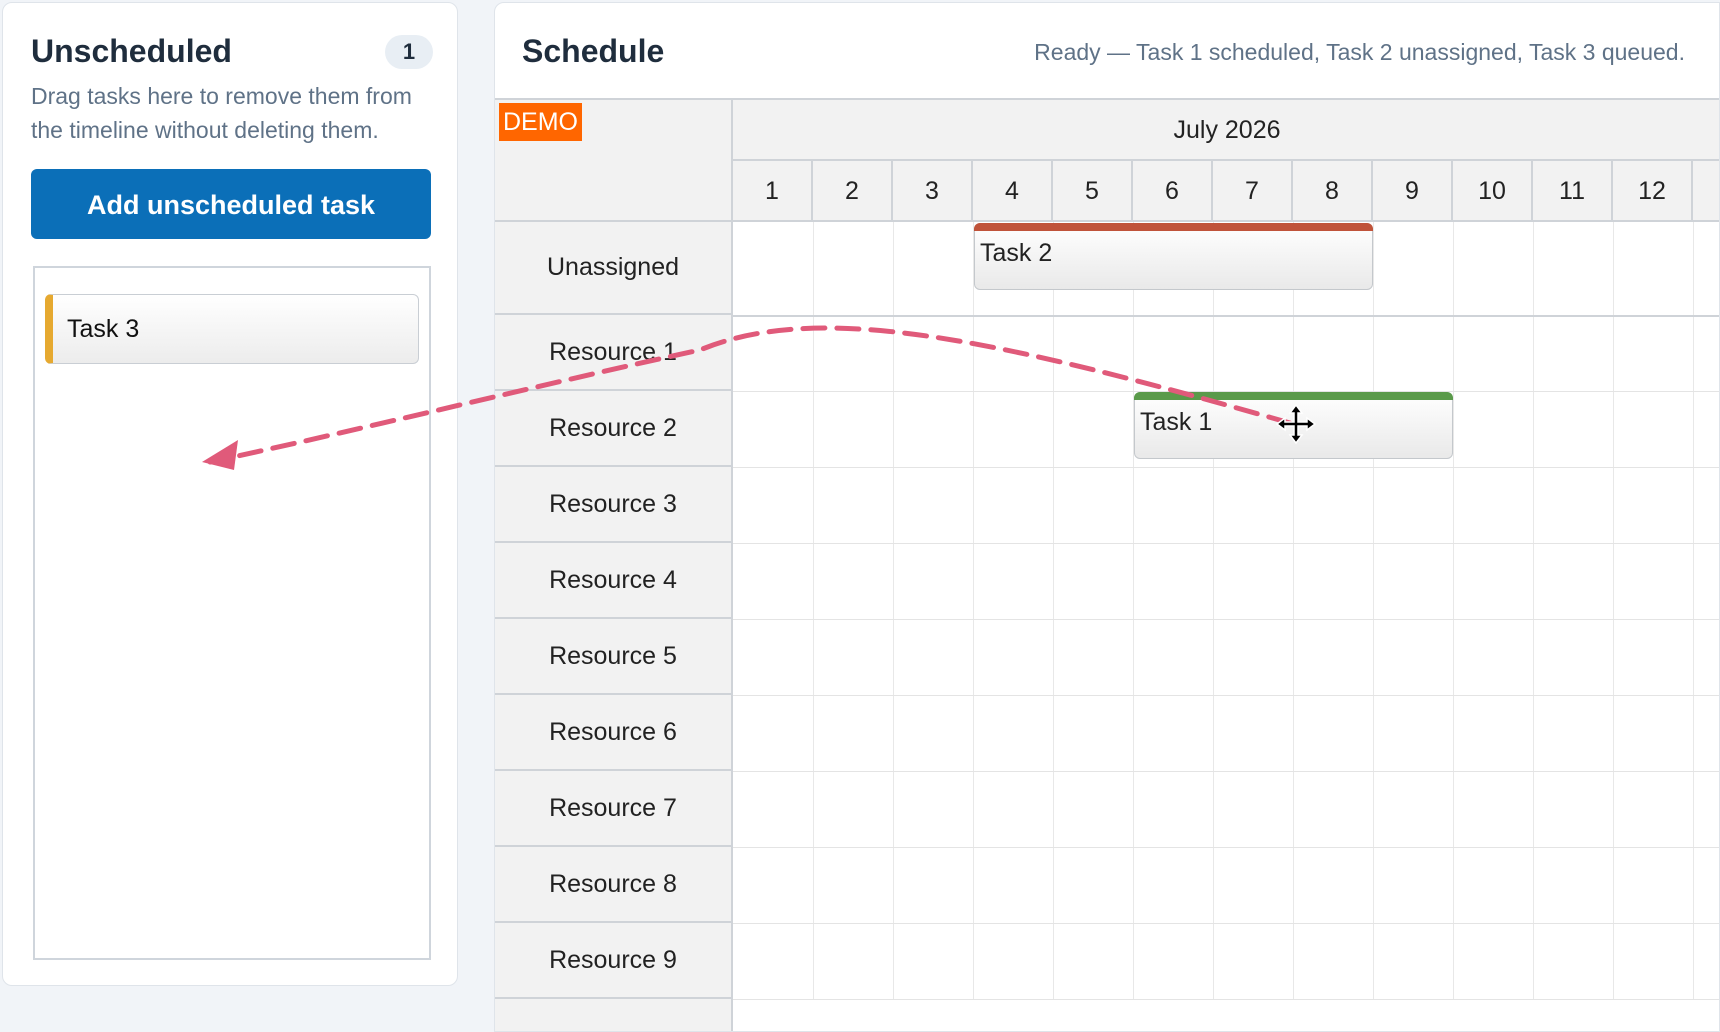 This screenshot has width=1720, height=1032. What do you see at coordinates (1413, 190) in the screenshot?
I see `day-header-9: 9` at bounding box center [1413, 190].